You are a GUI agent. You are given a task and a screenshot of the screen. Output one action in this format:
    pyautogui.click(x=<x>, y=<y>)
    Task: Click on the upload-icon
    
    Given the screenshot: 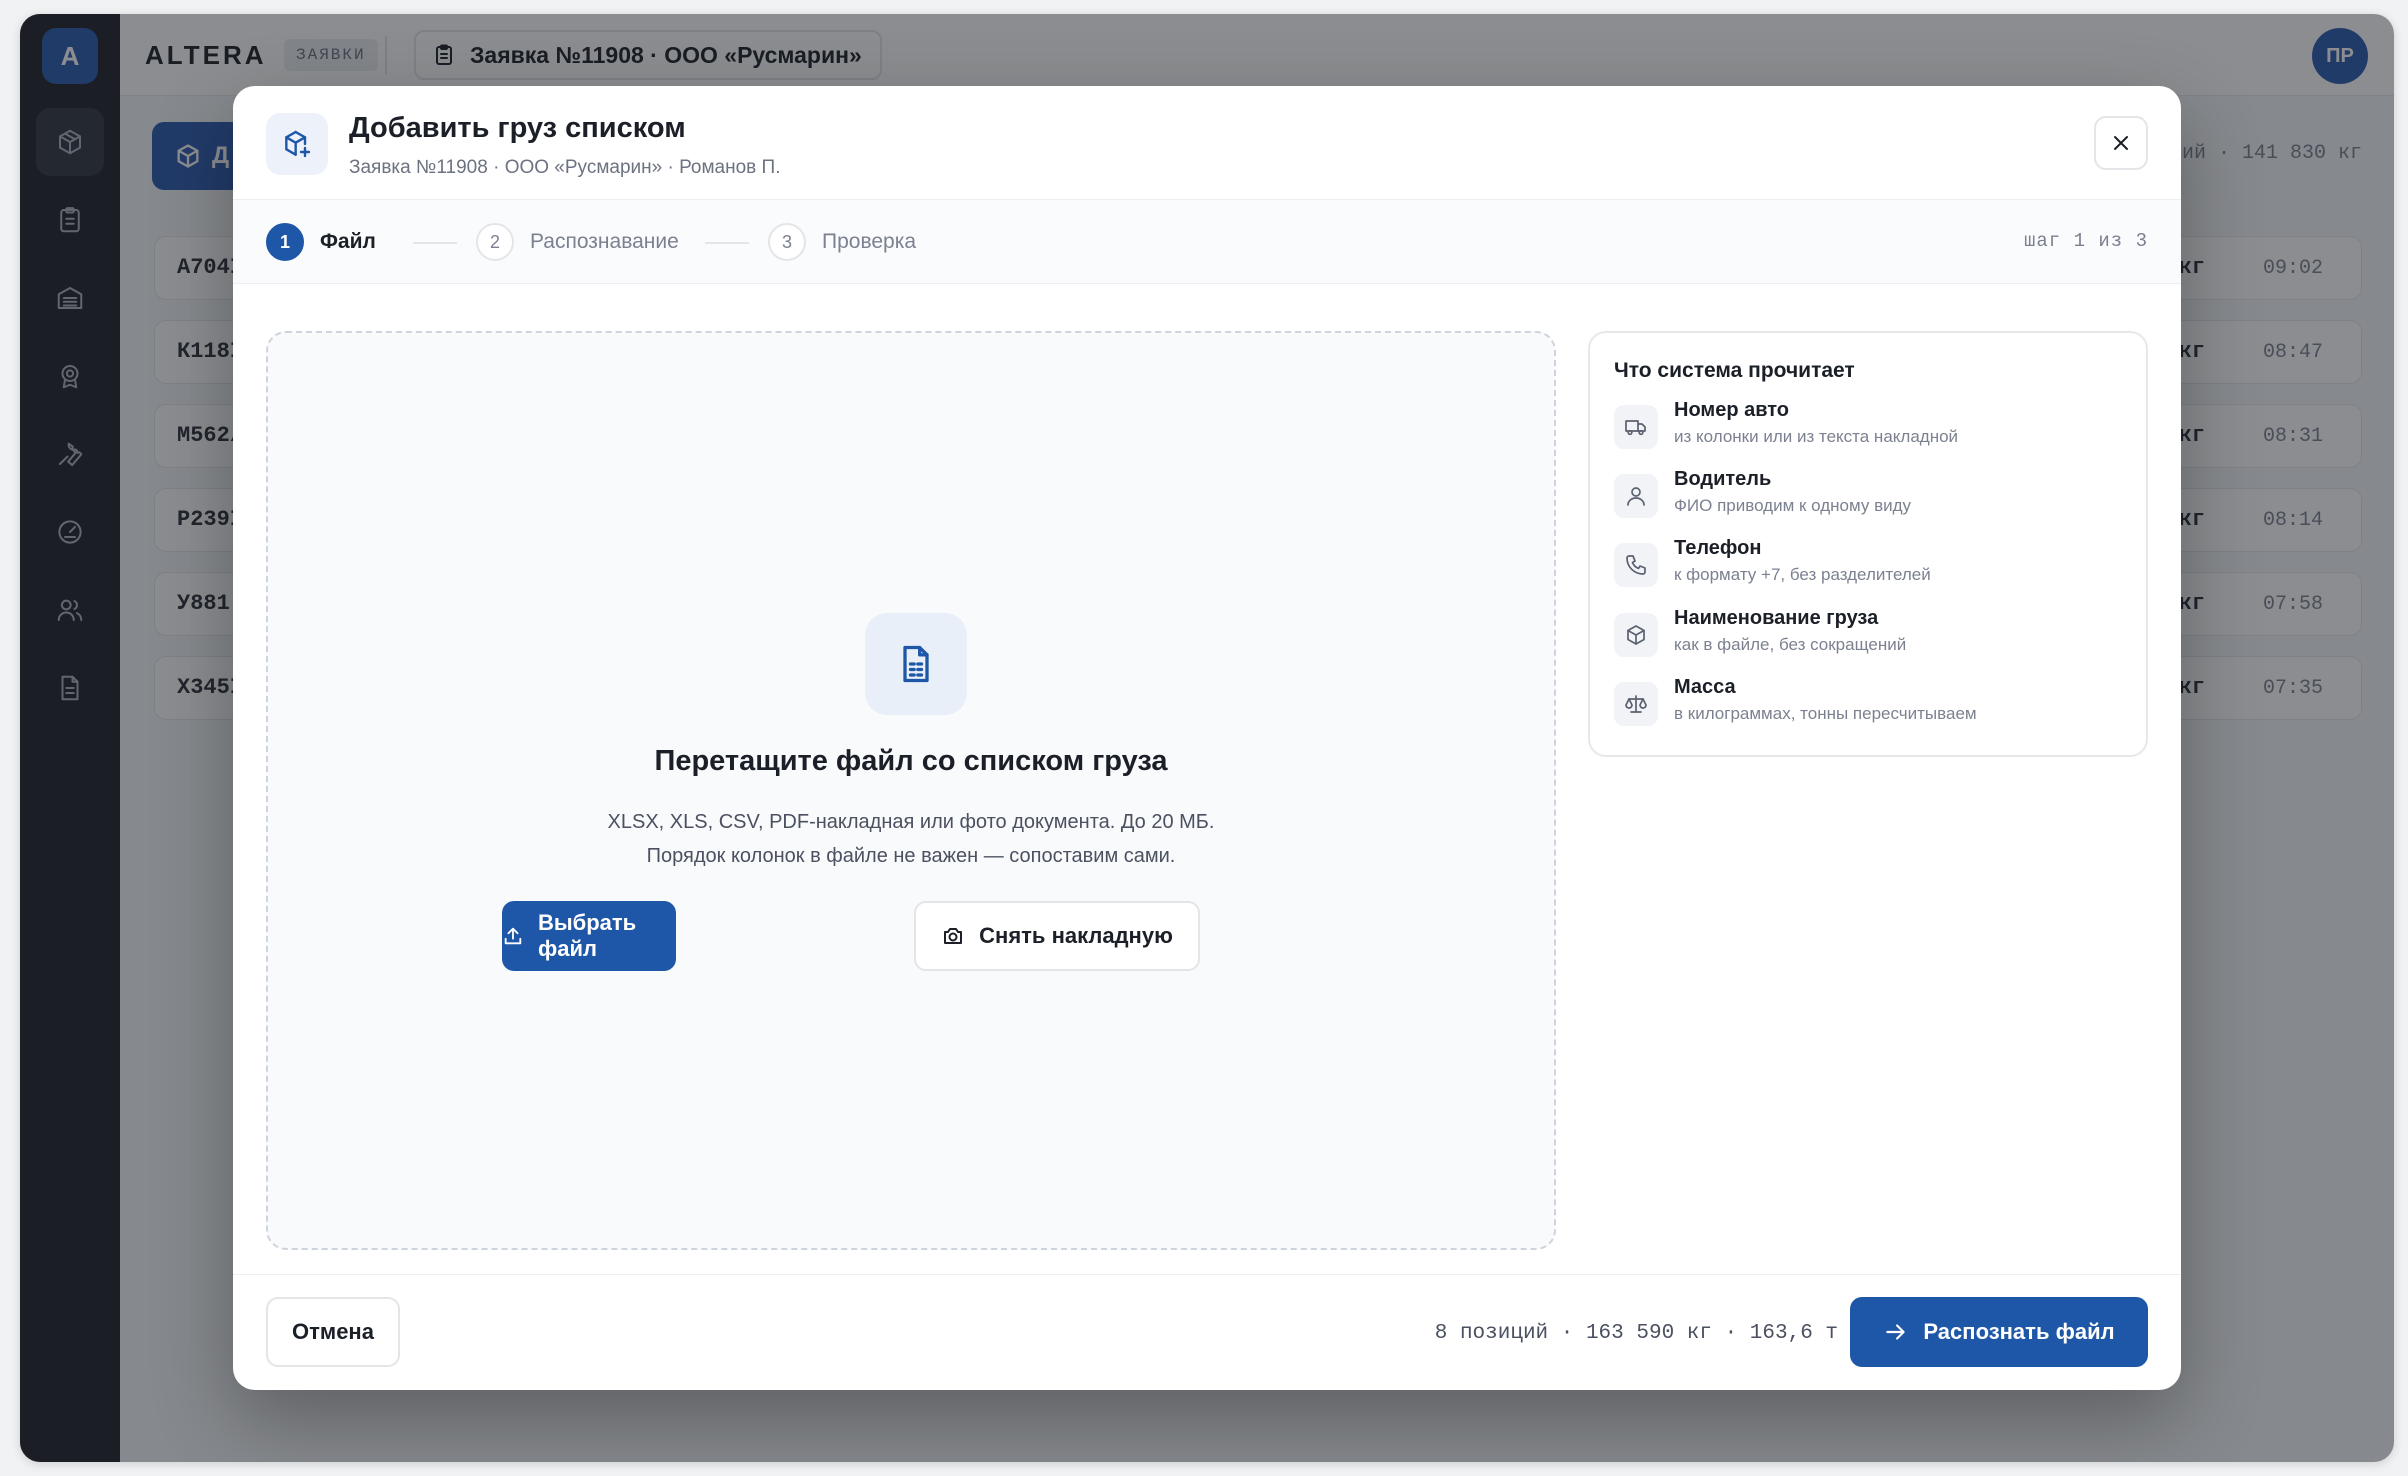 What is the action you would take?
    pyautogui.click(x=513, y=936)
    